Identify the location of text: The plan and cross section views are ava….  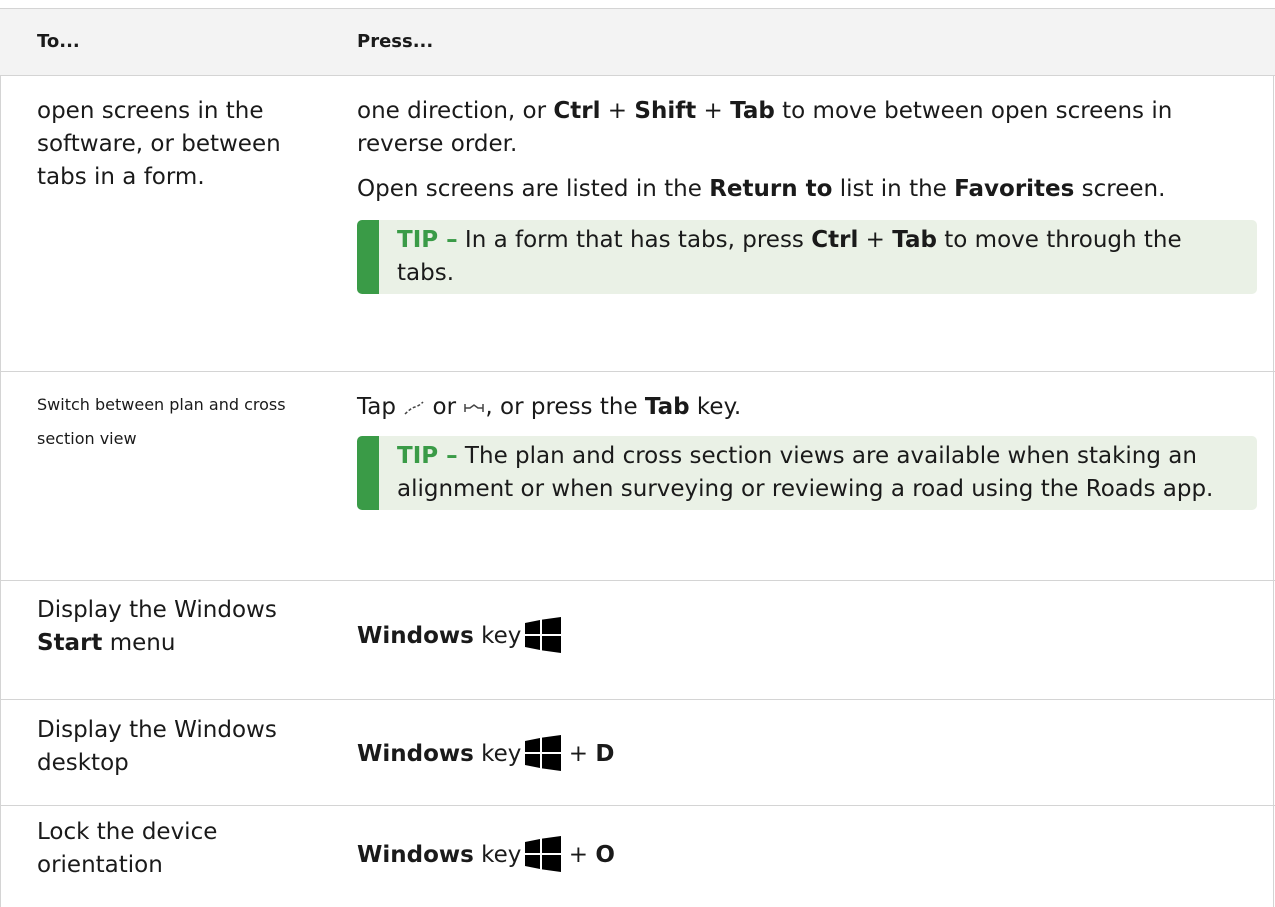
(805, 472).